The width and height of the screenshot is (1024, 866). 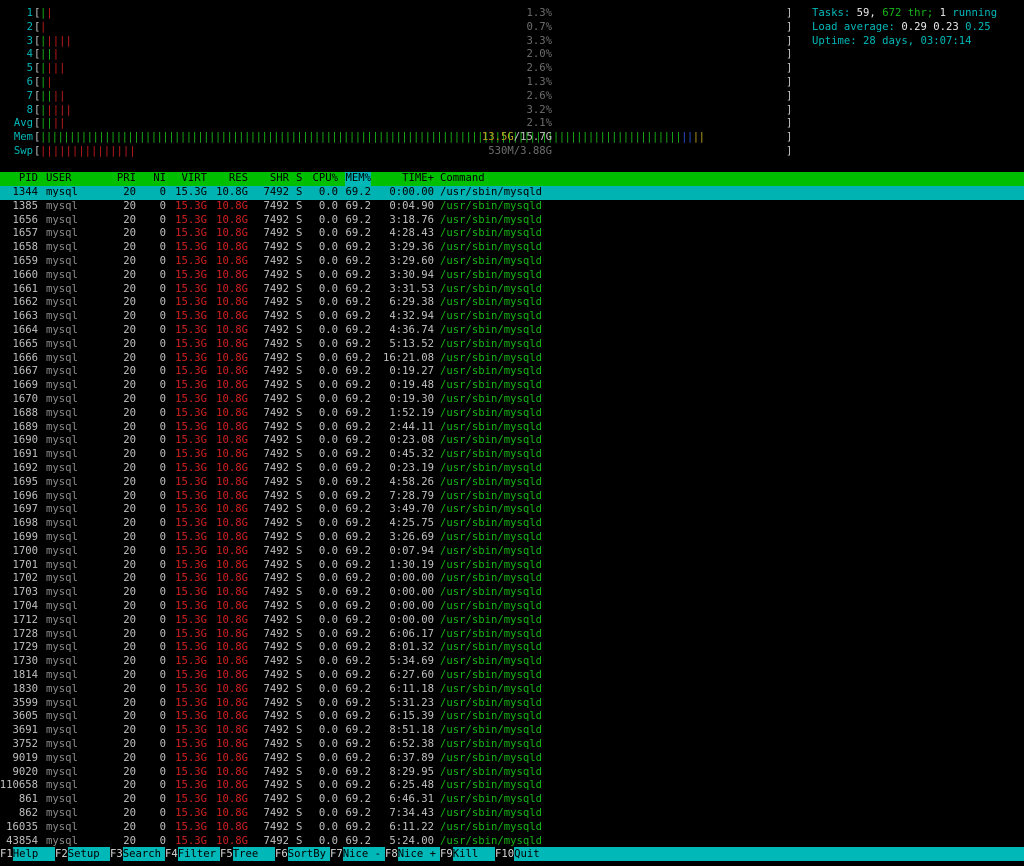 I want to click on col-res: RES, so click(x=238, y=179).